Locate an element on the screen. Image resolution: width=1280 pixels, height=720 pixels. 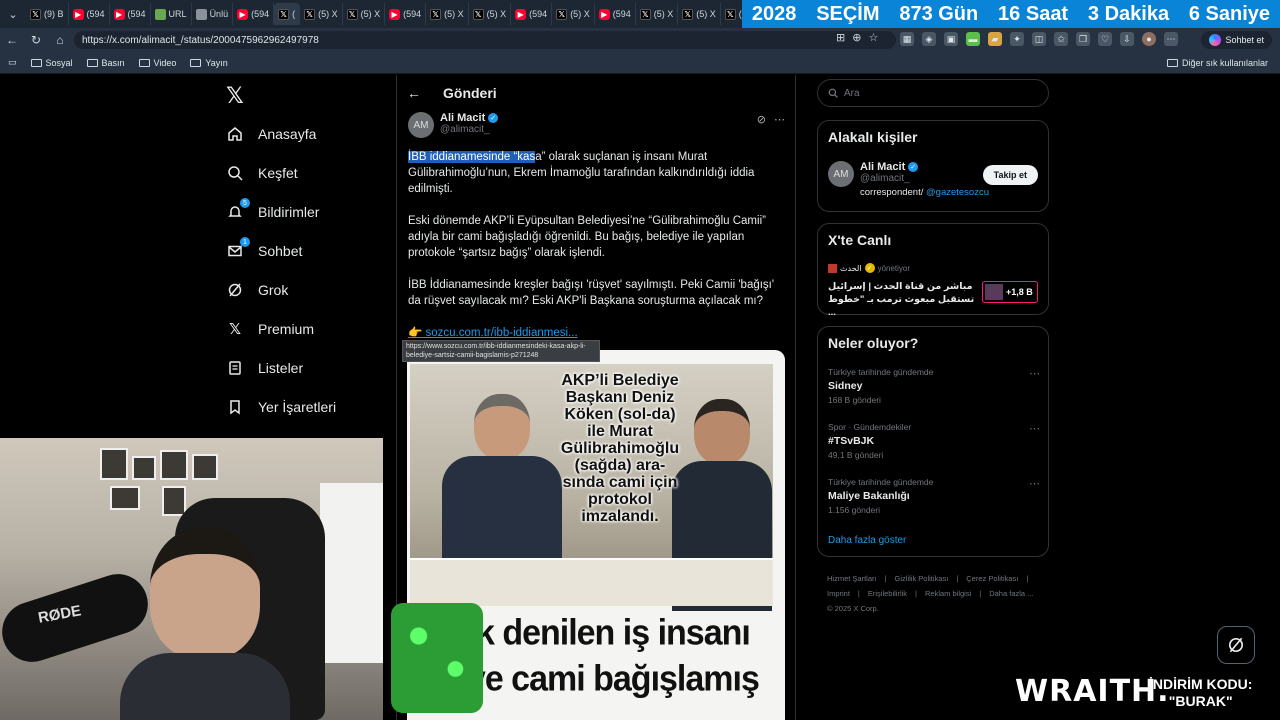
discount-label: İNDİRİM KODU: is located at coordinates (1201, 684).